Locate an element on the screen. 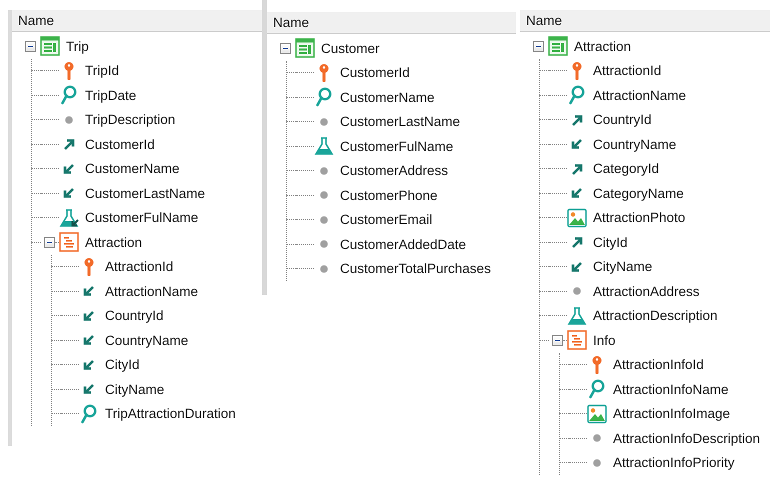 The height and width of the screenshot is (479, 770). tree-item: AttractionInfoPriority is located at coordinates (674, 462).